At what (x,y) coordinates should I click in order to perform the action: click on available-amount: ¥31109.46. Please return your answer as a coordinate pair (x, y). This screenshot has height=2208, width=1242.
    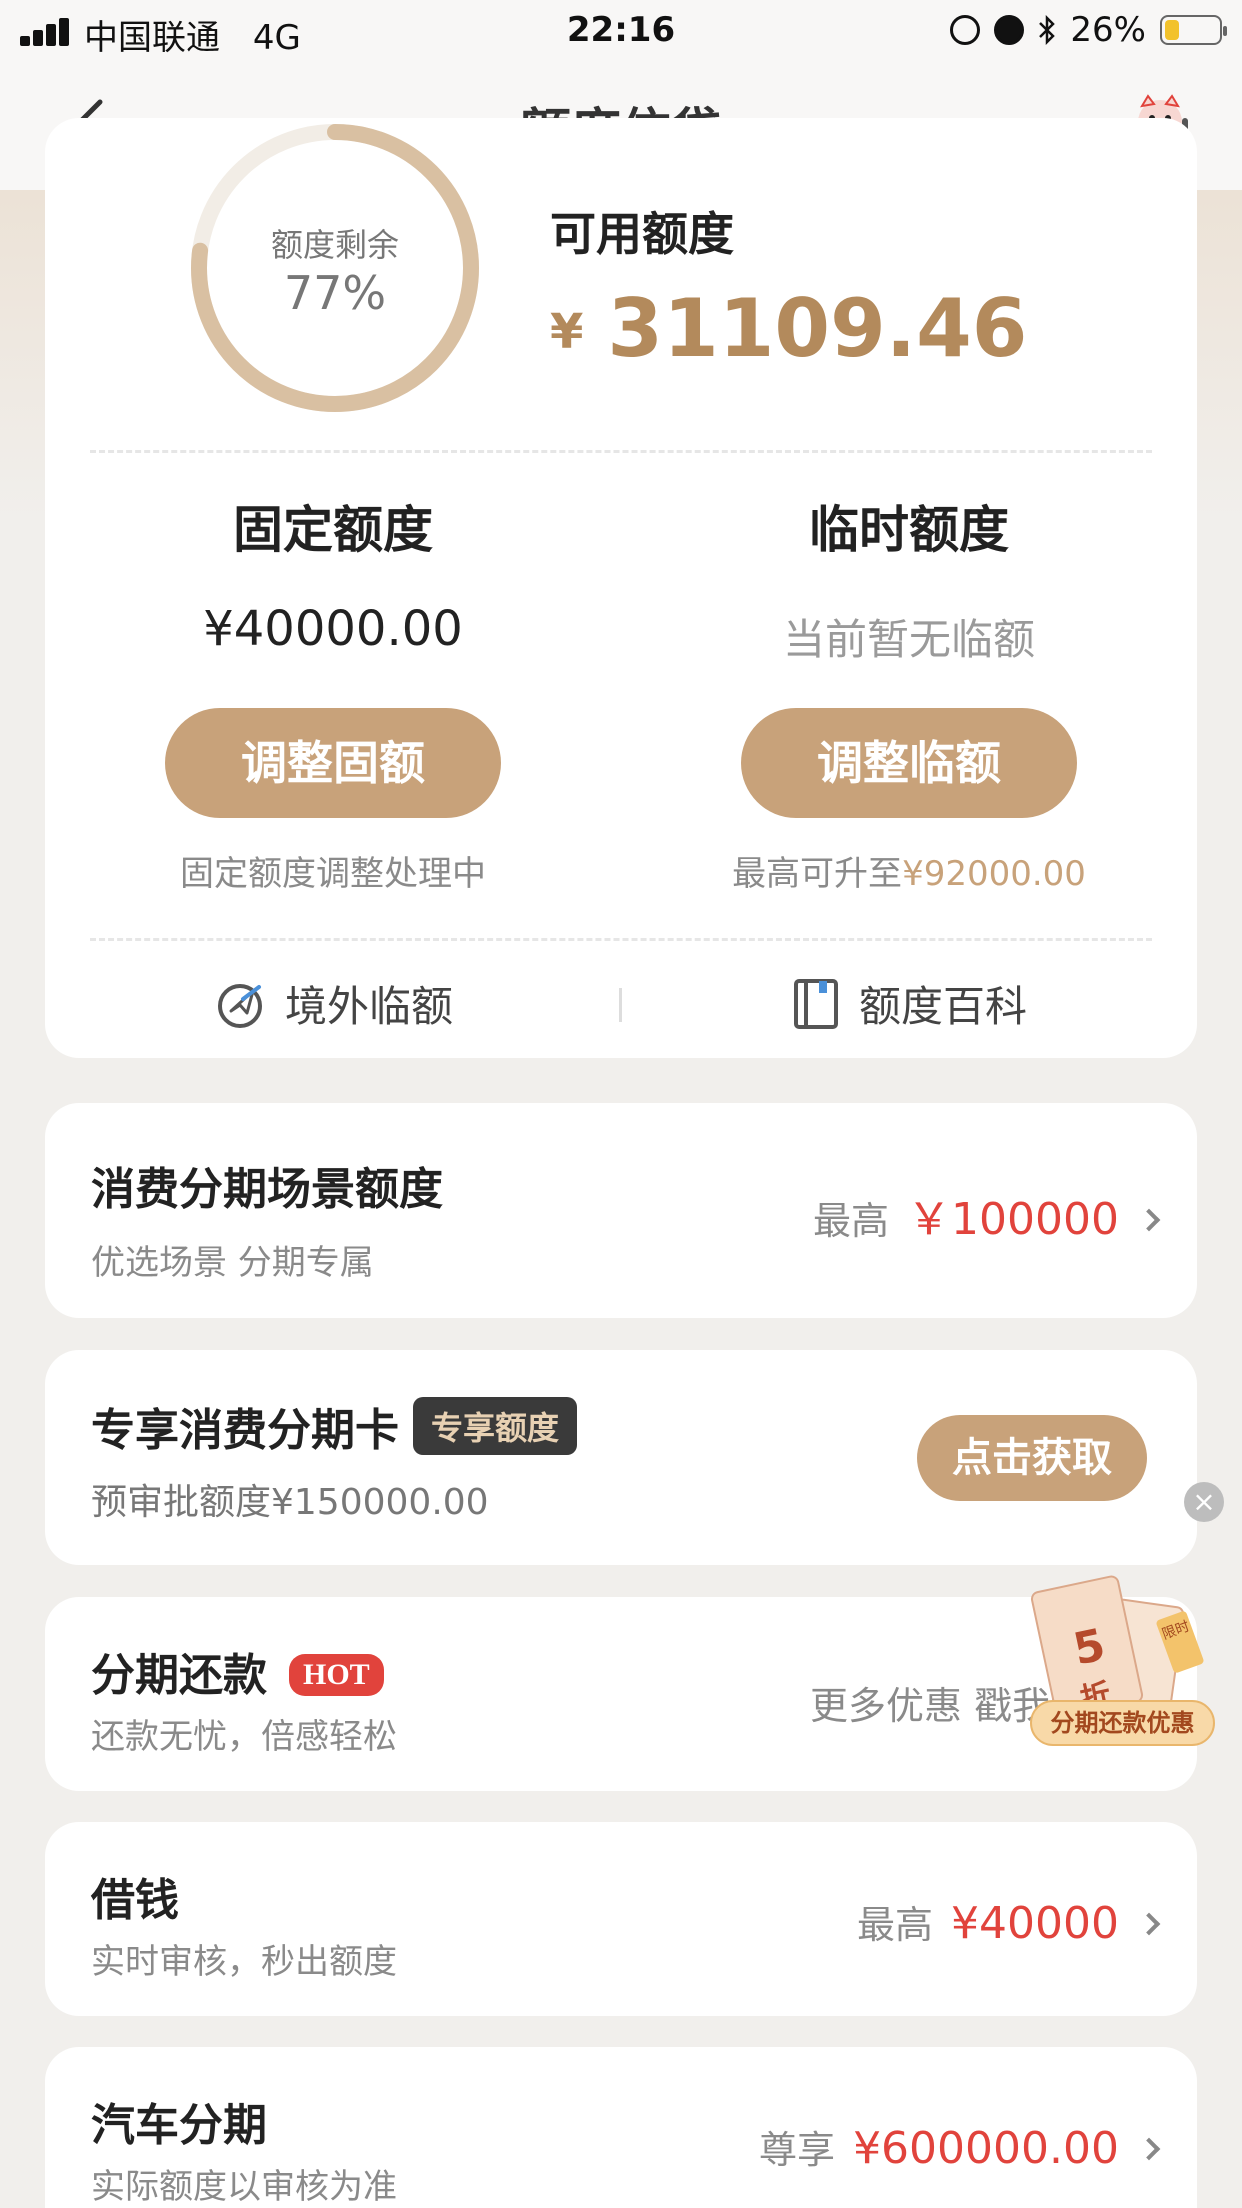
    Looking at the image, I should click on (788, 328).